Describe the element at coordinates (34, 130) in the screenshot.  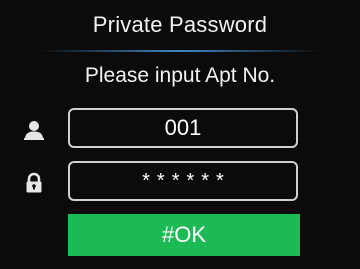
I see `user-icon` at that location.